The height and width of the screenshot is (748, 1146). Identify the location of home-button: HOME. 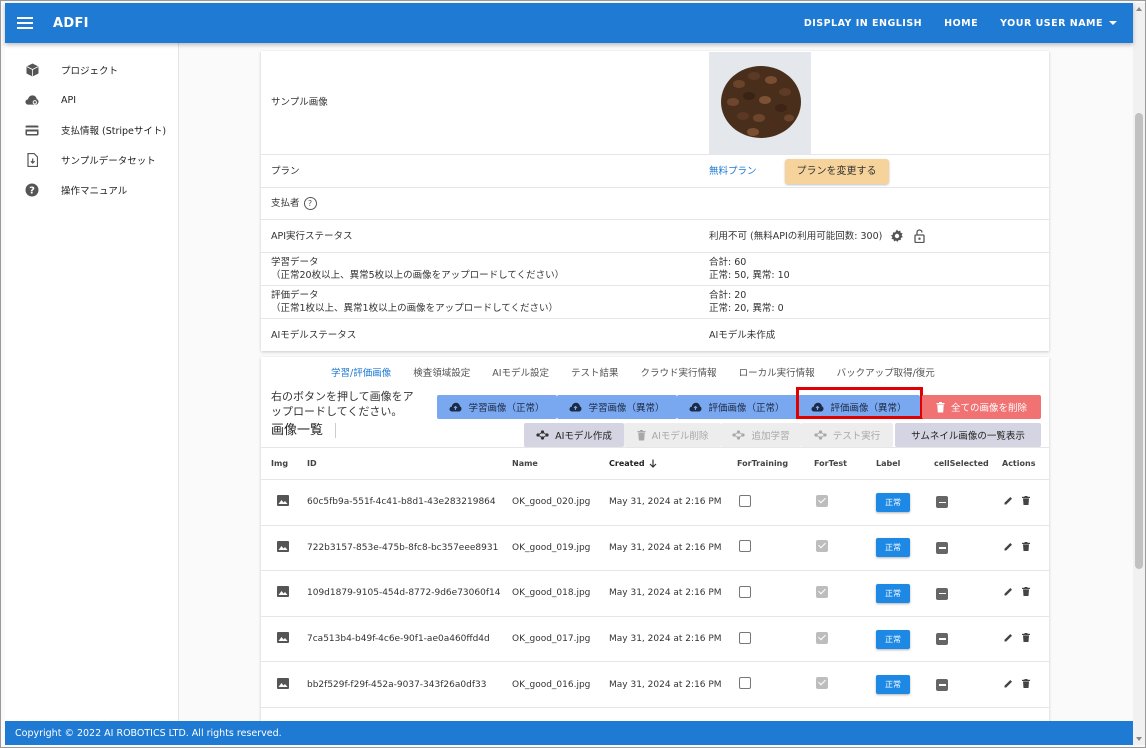
(961, 23).